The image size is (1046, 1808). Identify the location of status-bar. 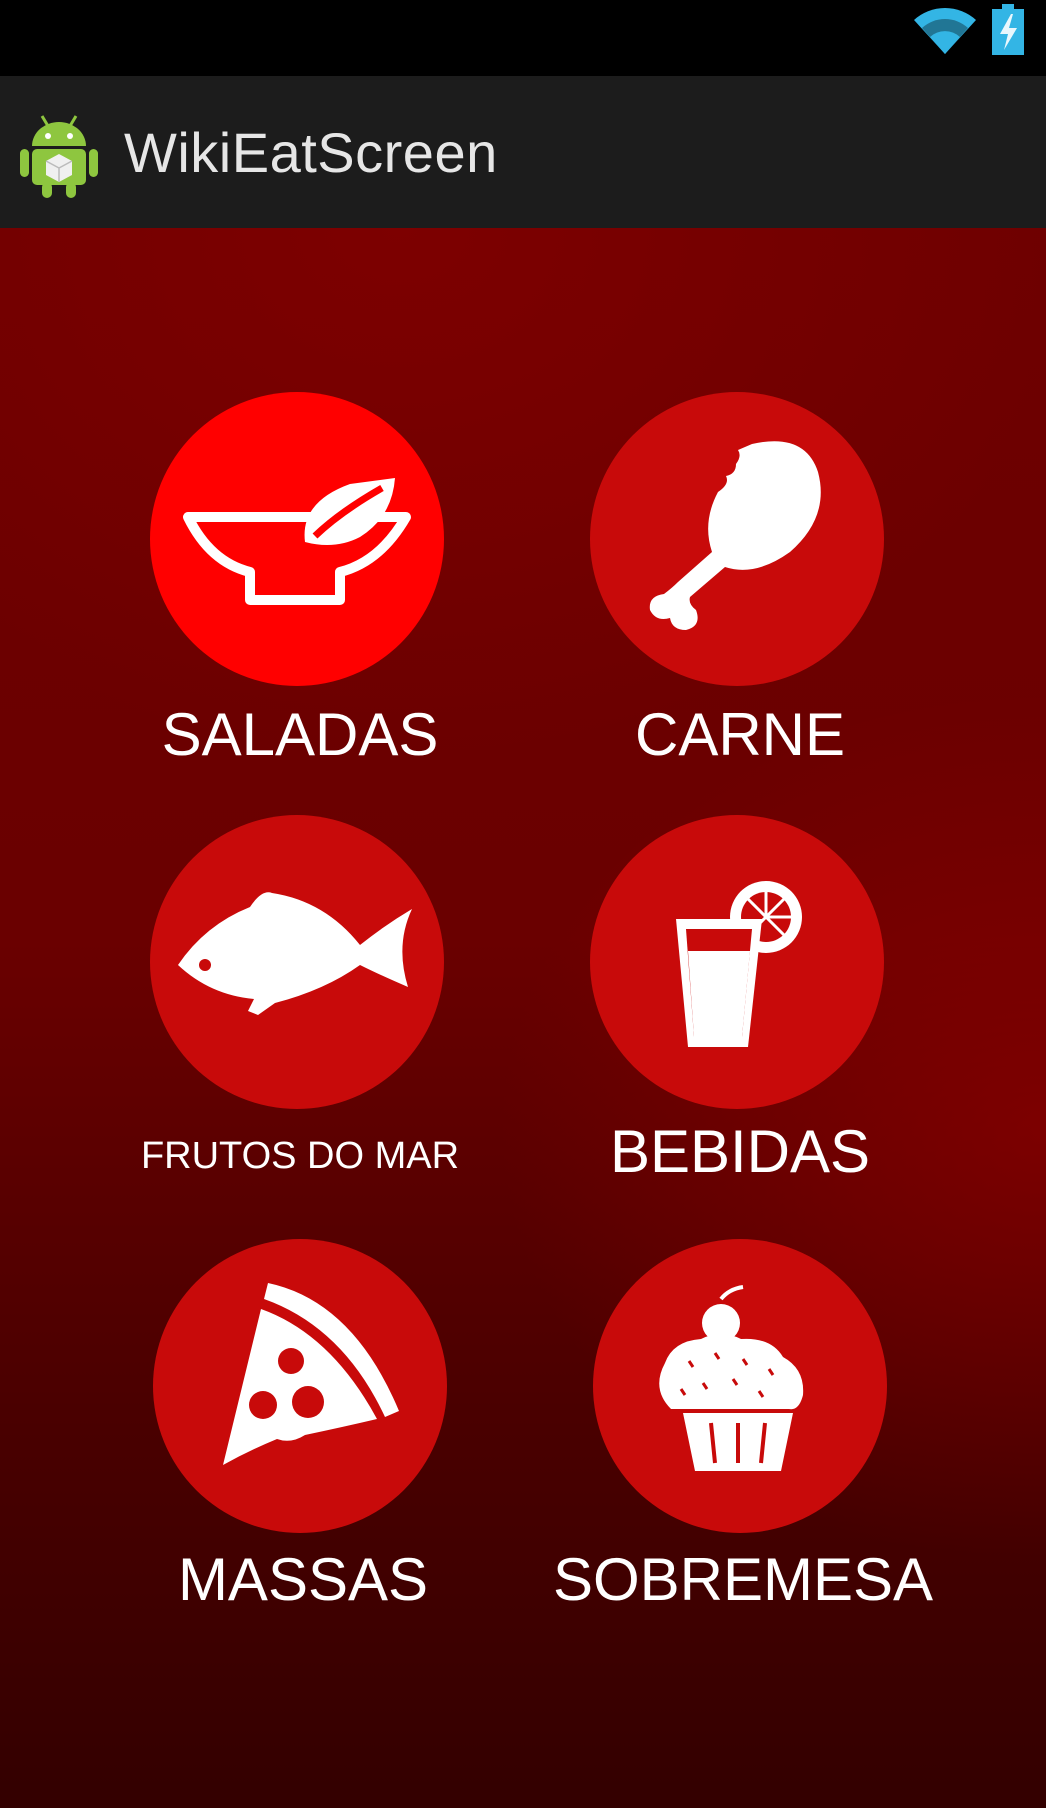
(523, 38).